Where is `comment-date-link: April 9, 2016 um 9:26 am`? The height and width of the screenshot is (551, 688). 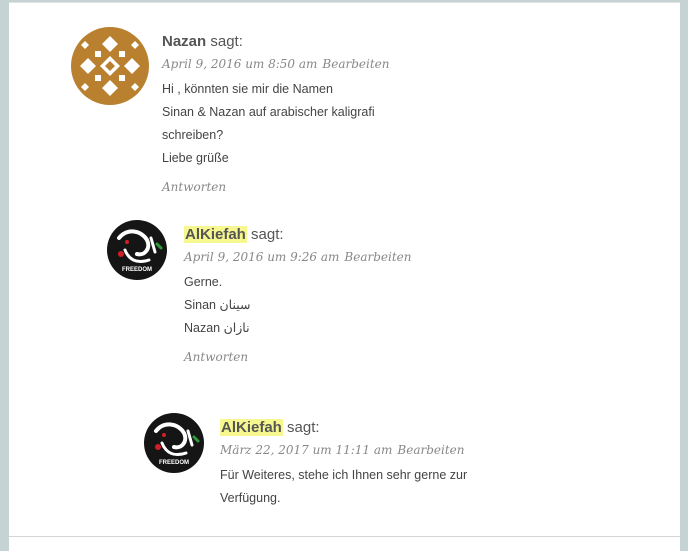
comment-date-link: April 9, 2016 um 9:26 am is located at coordinates (261, 257).